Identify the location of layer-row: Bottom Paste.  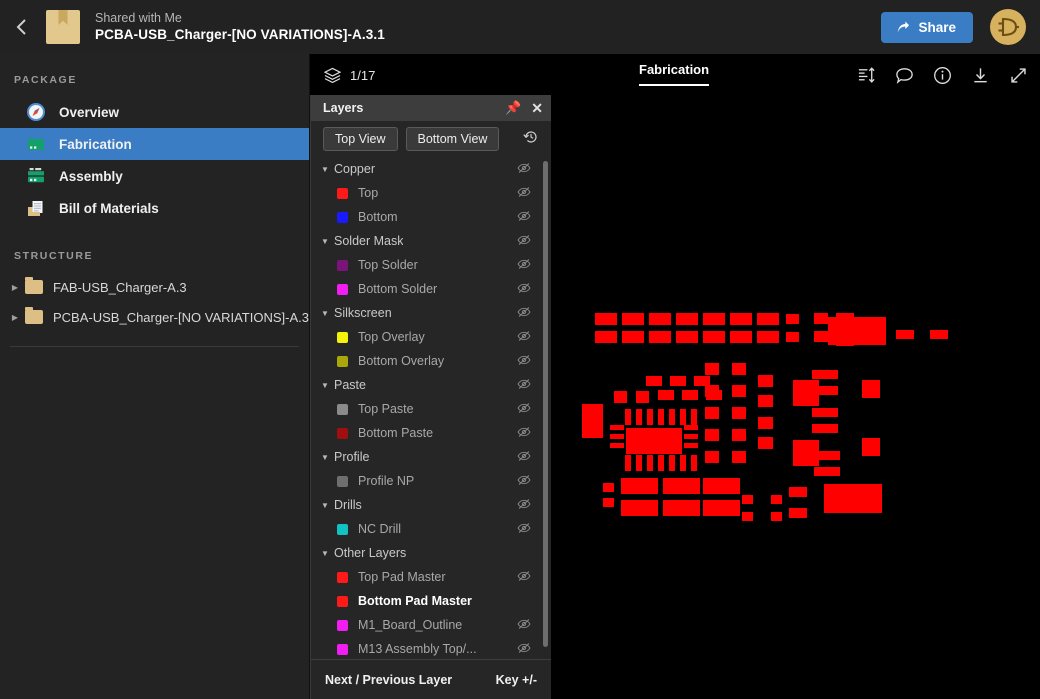
(428, 433).